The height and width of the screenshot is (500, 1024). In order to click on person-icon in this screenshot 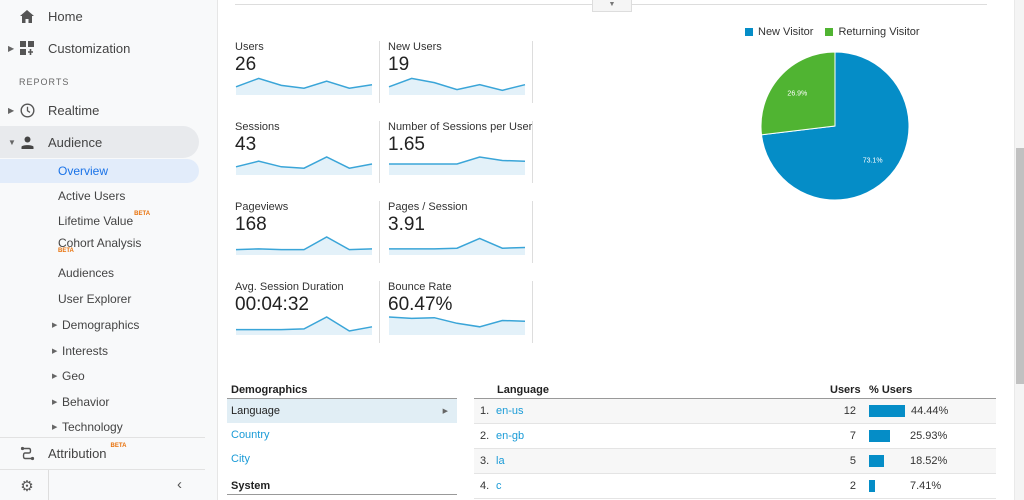, I will do `click(27, 142)`.